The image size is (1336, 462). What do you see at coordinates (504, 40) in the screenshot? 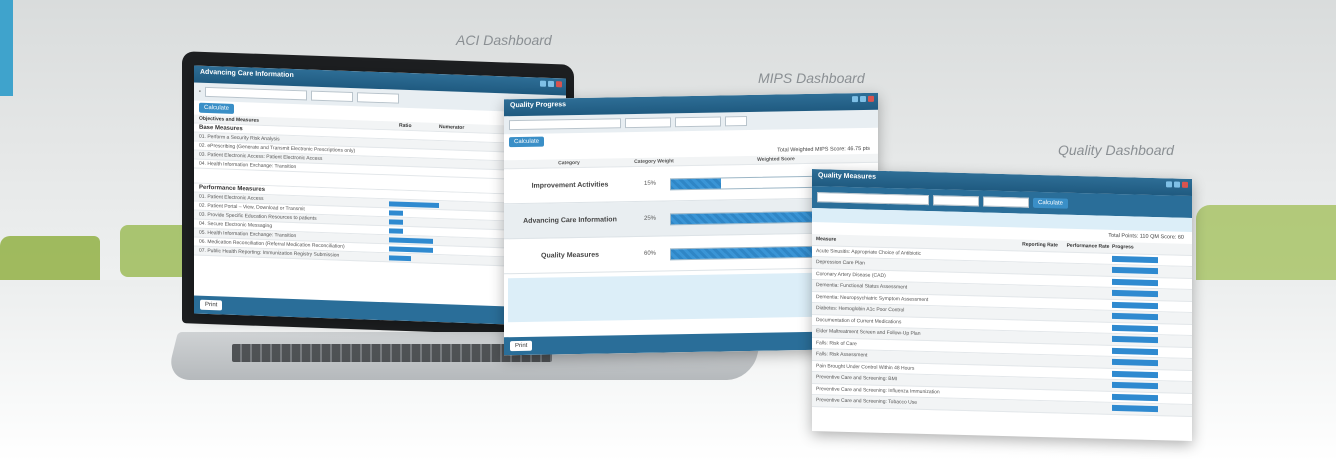
I see `aci-caption: ACI Dashboard` at bounding box center [504, 40].